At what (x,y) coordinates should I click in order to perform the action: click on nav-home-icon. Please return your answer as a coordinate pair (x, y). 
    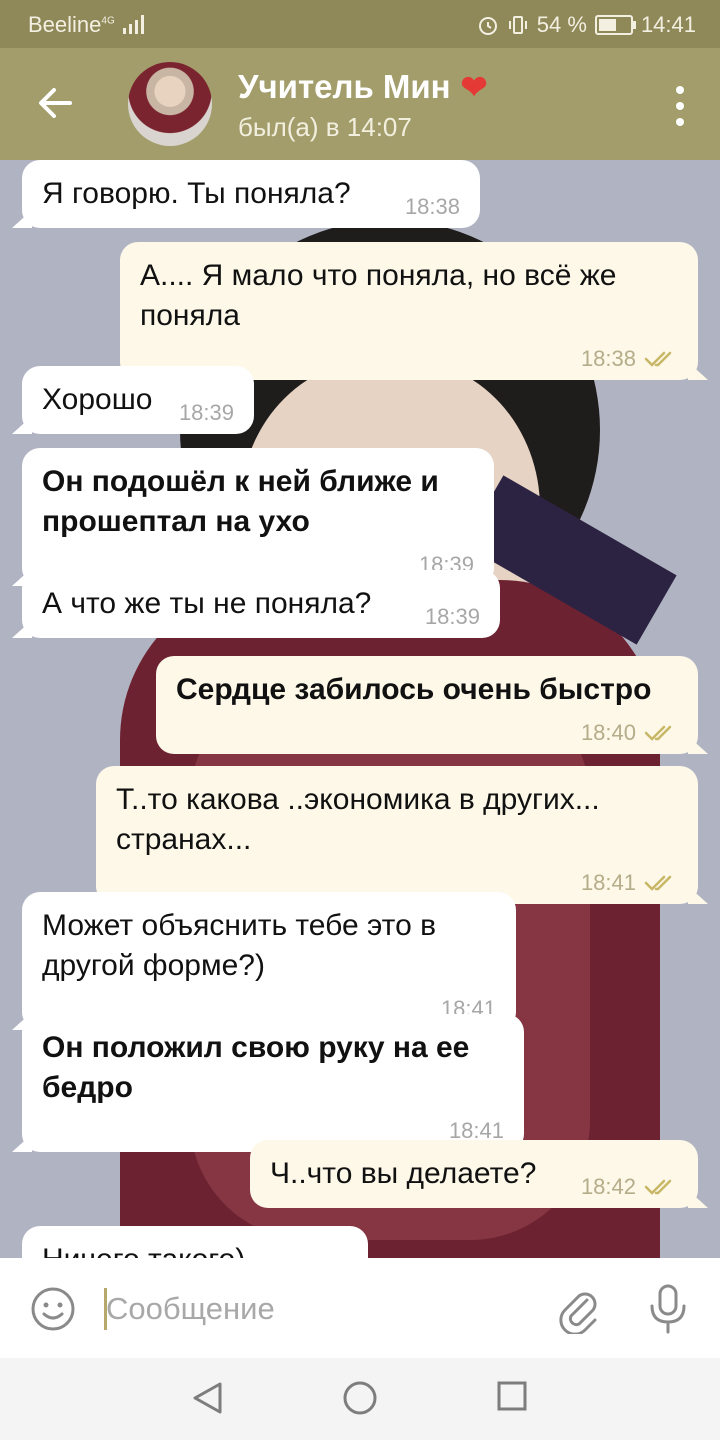
    Looking at the image, I should click on (360, 1398).